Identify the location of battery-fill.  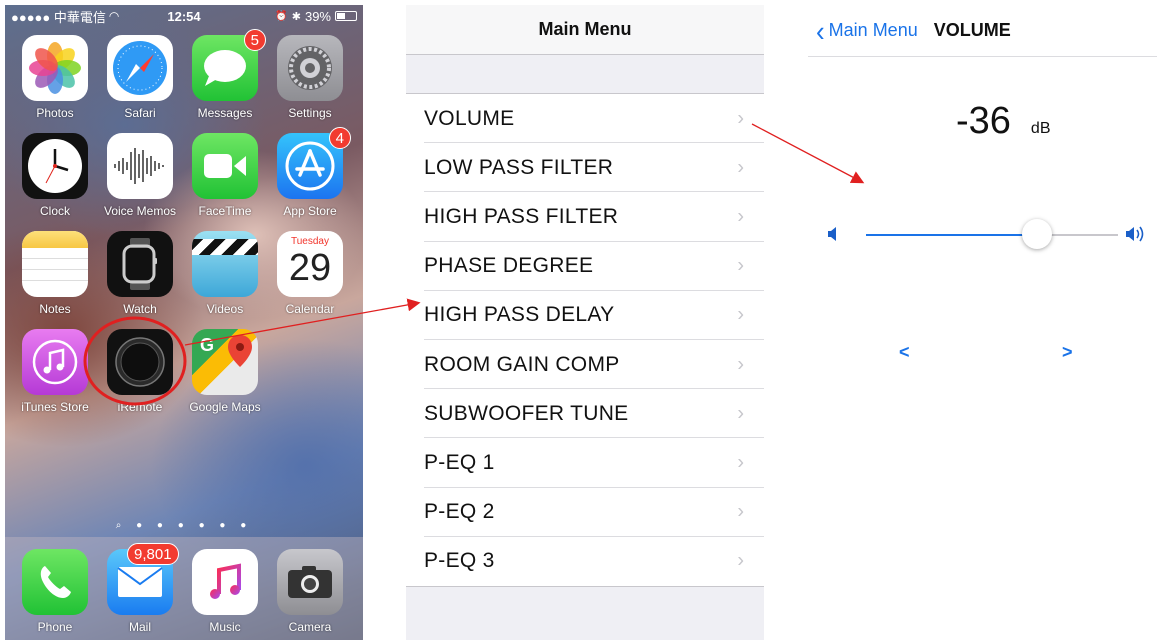
(341, 16).